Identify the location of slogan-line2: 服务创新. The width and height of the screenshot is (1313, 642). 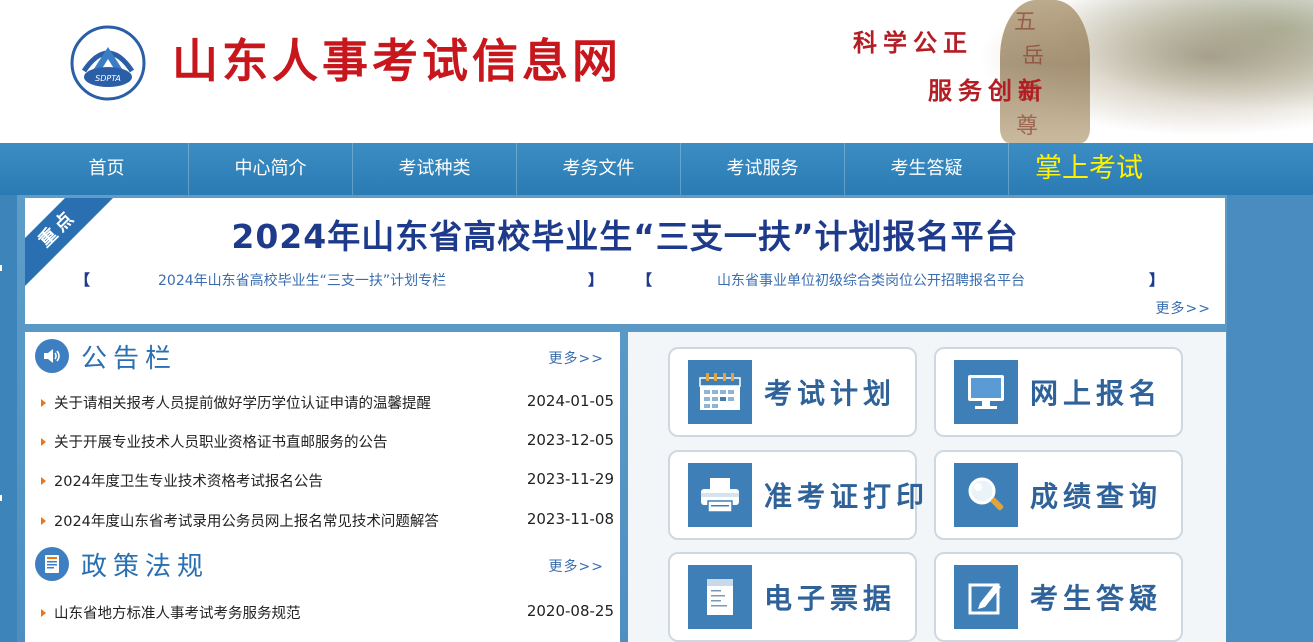
(988, 90).